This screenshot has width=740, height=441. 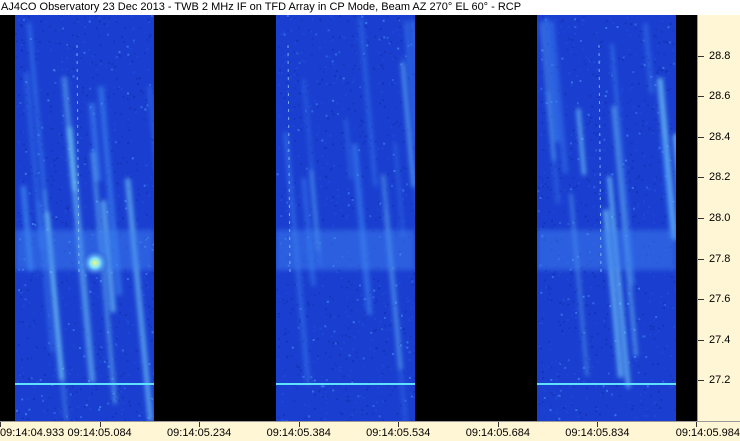 What do you see at coordinates (199, 433) in the screenshot?
I see `x-tick-label: 09:14:05.234` at bounding box center [199, 433].